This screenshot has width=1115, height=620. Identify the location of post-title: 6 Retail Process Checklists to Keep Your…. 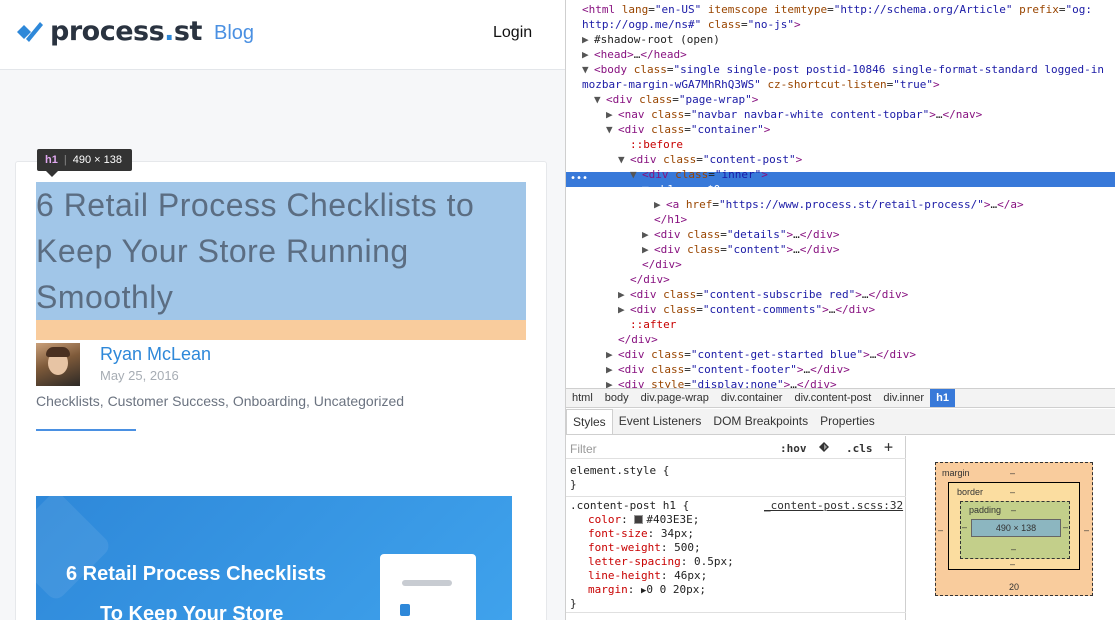
(281, 251).